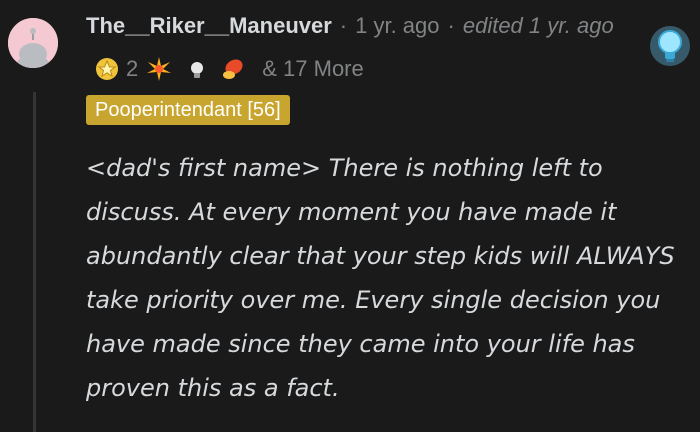 The image size is (700, 432). Describe the element at coordinates (34, 262) in the screenshot. I see `thread-line` at that location.